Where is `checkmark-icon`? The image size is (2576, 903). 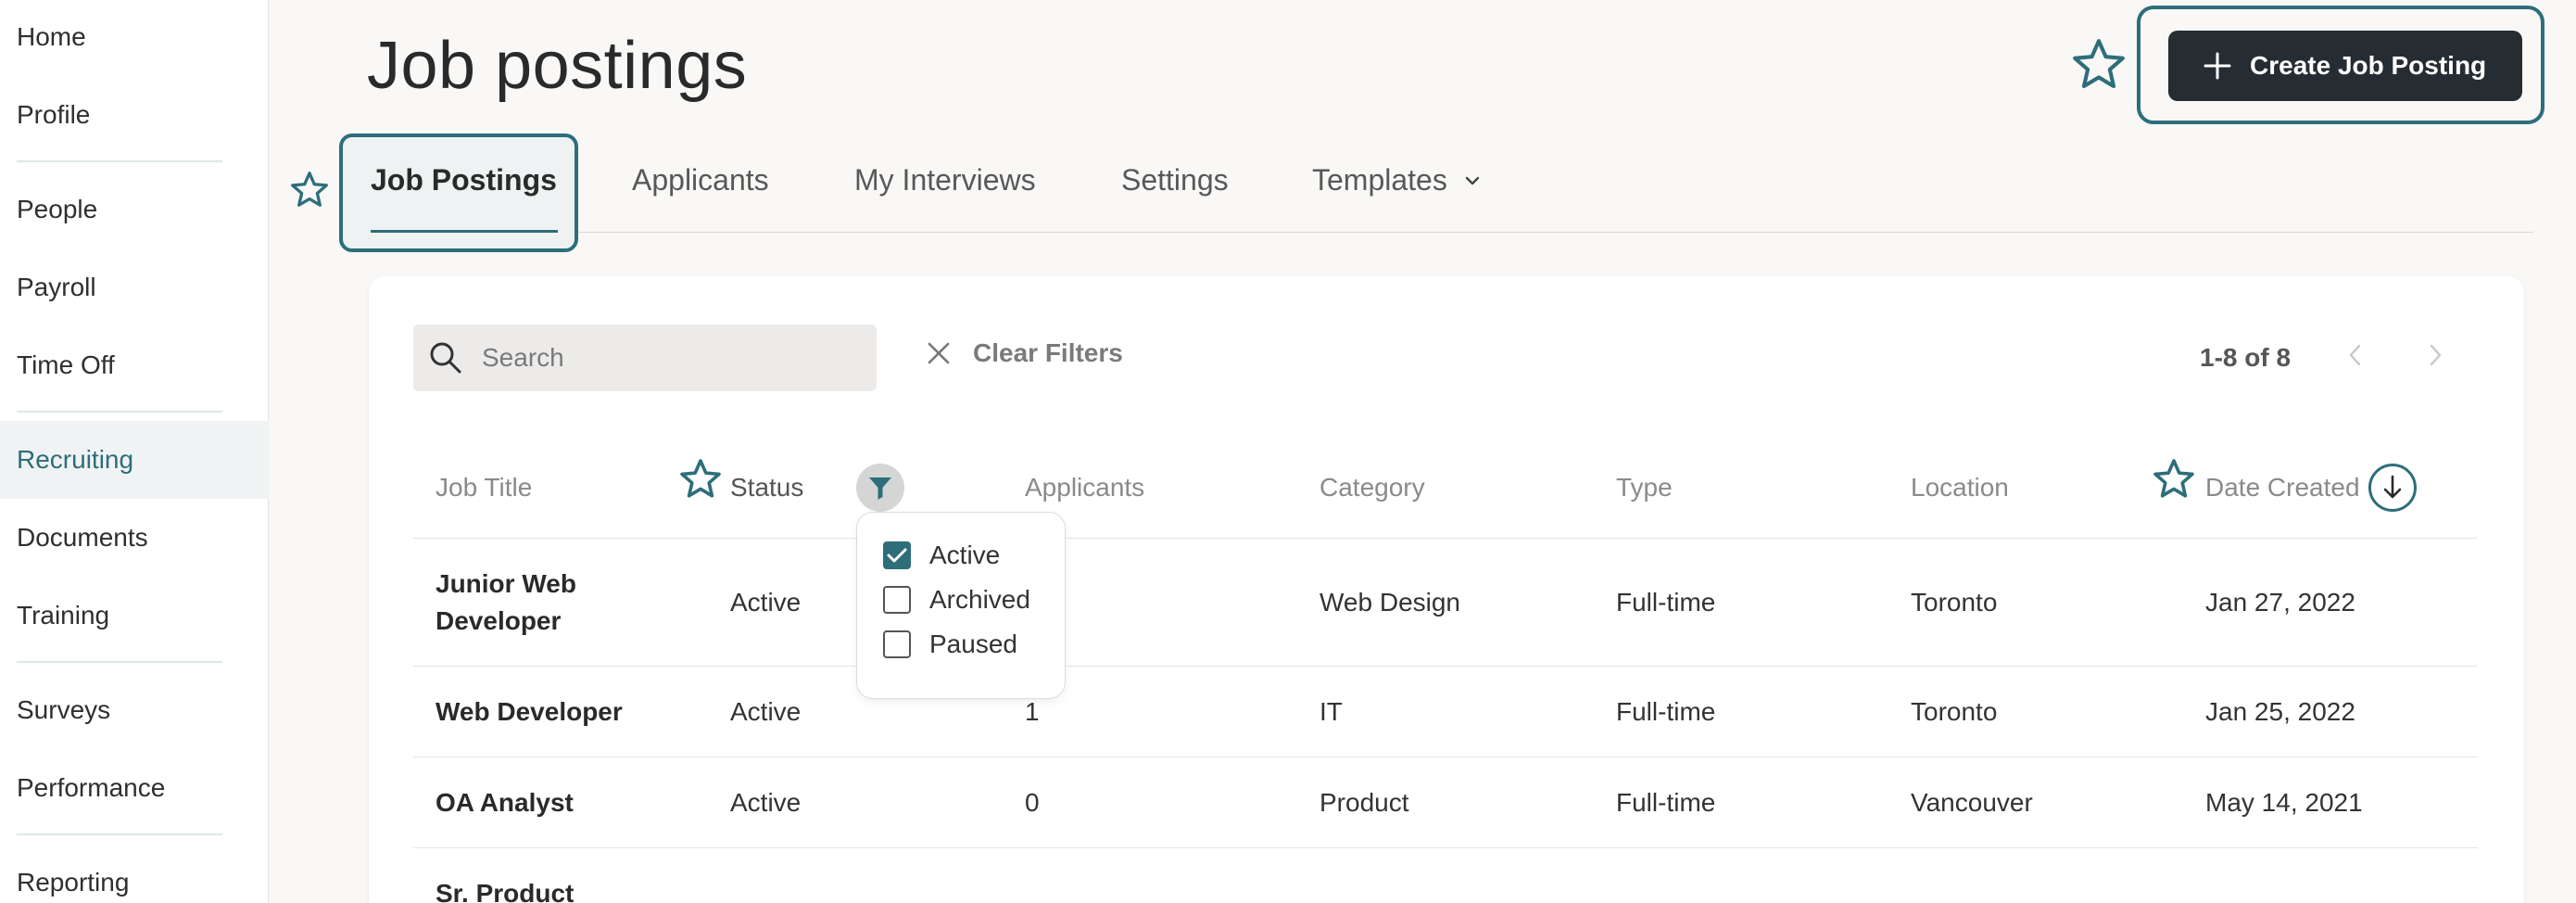
checkmark-icon is located at coordinates (897, 556).